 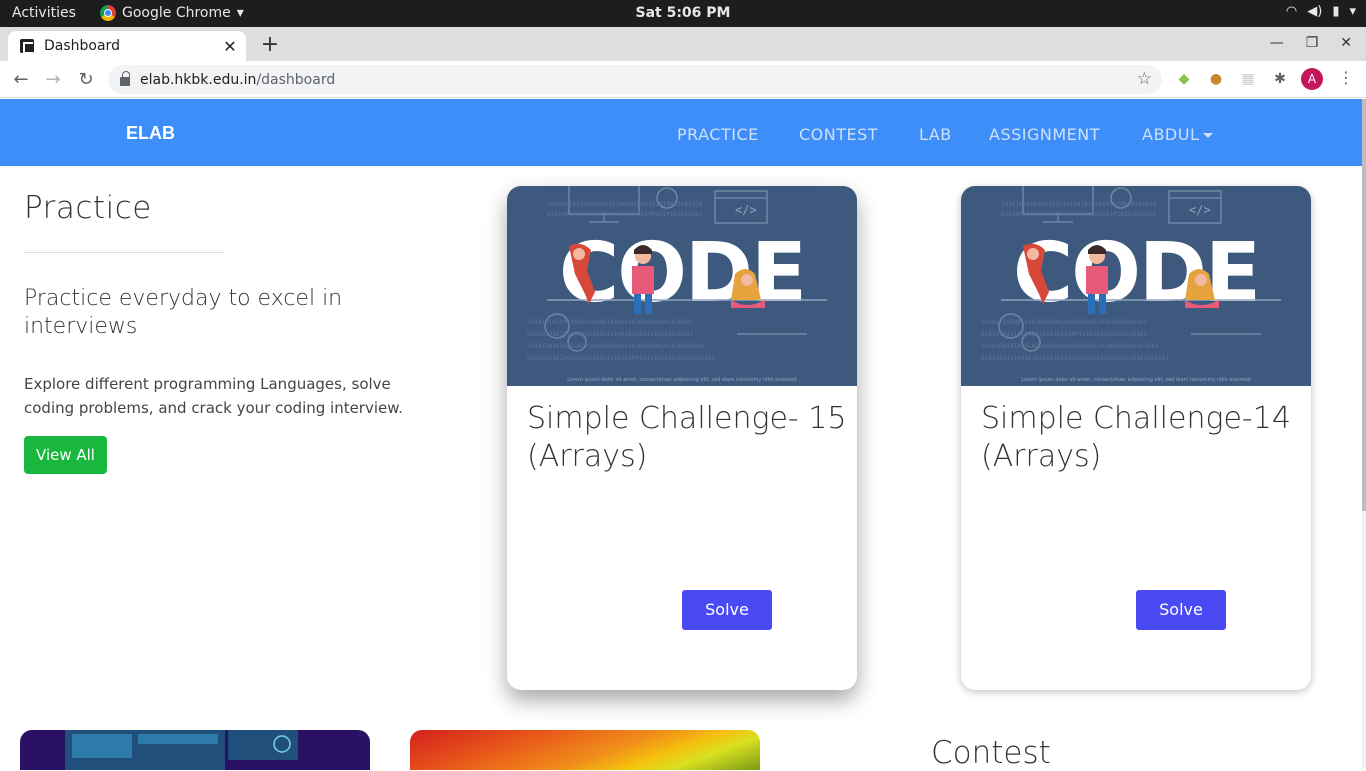 What do you see at coordinates (683, 44) in the screenshot?
I see `tab-strip: Dashboard ✕ + — ❐ ✕` at bounding box center [683, 44].